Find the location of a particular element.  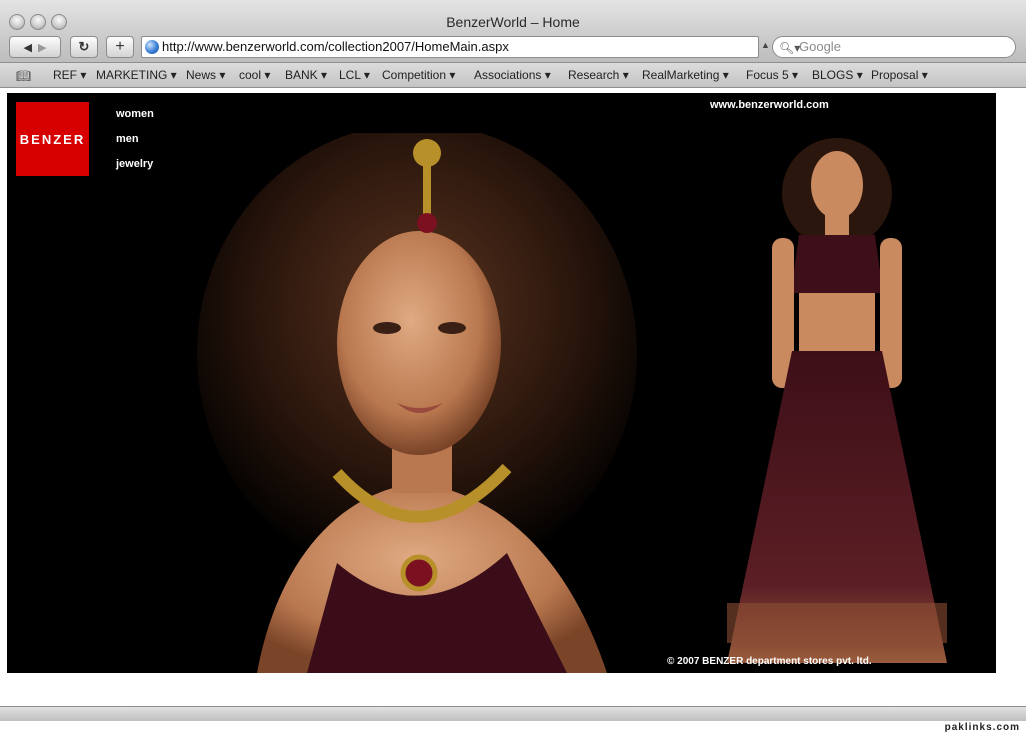

bookmark-lcl: LCL ▾ is located at coordinates (354, 75).